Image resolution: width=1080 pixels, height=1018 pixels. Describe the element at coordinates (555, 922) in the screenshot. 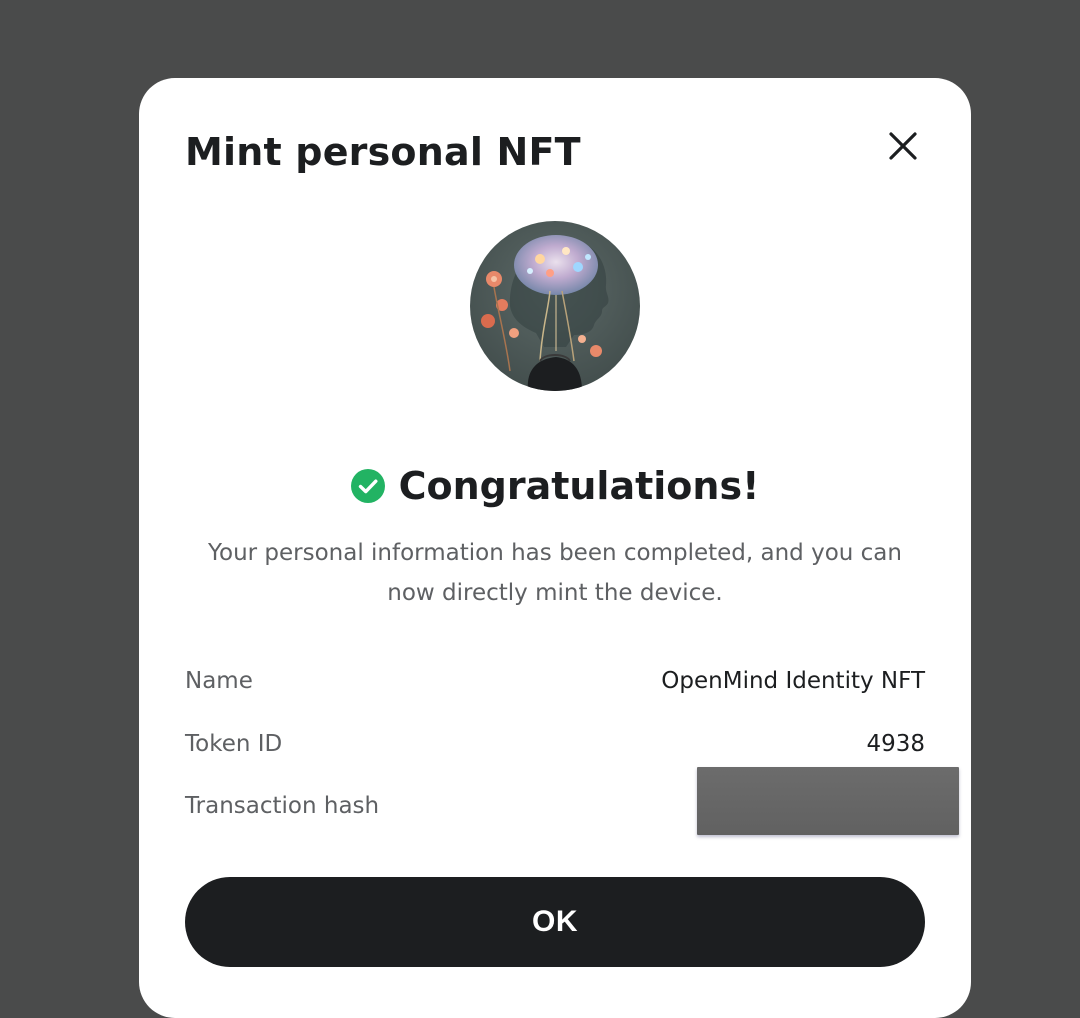

I see `ok-button: OK` at that location.